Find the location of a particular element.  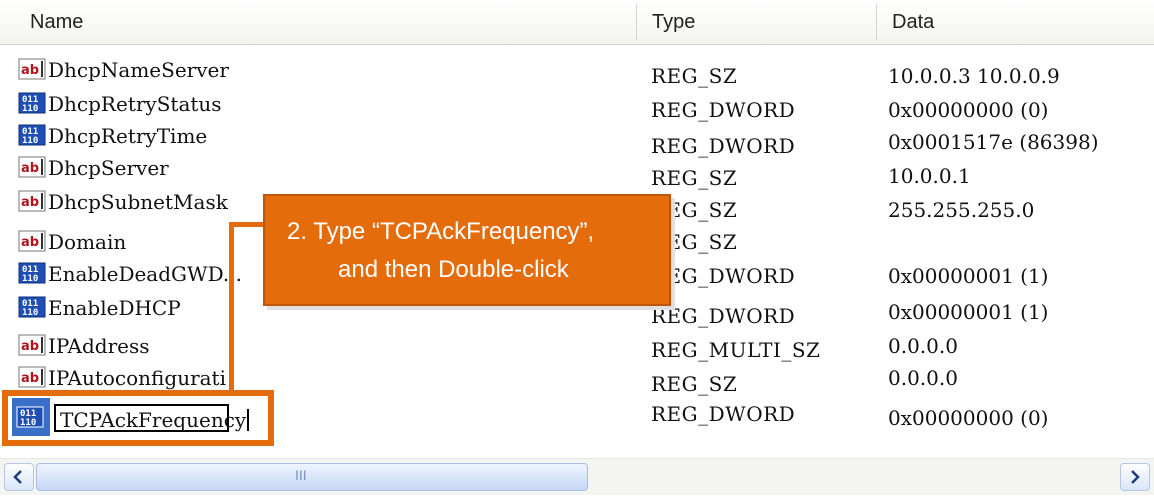

value-name: DhcpServer is located at coordinates (108, 168).